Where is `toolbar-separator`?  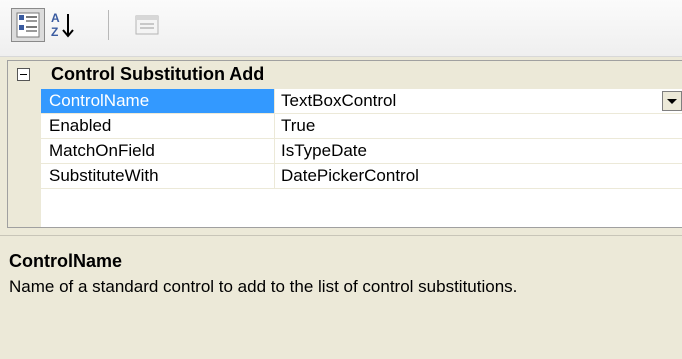 toolbar-separator is located at coordinates (108, 25).